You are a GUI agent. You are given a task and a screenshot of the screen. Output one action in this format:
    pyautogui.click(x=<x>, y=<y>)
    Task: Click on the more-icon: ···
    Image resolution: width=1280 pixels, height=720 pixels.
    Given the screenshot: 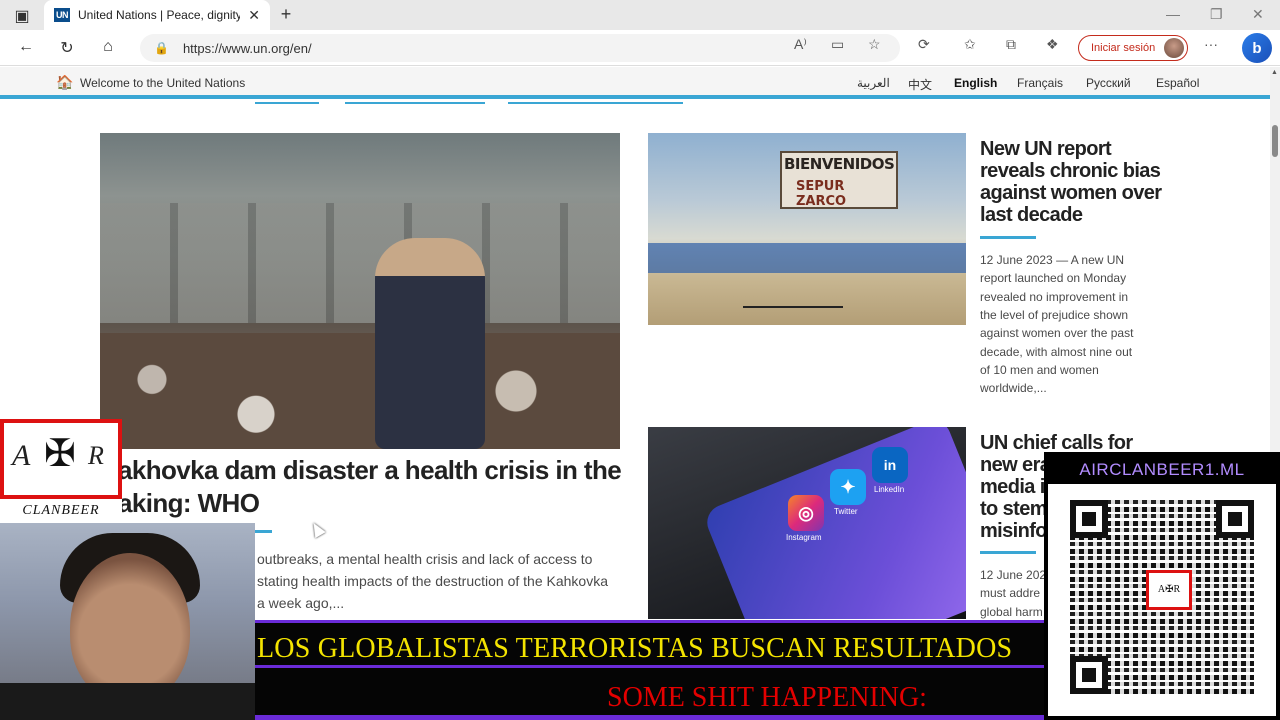 What is the action you would take?
    pyautogui.click(x=1211, y=44)
    